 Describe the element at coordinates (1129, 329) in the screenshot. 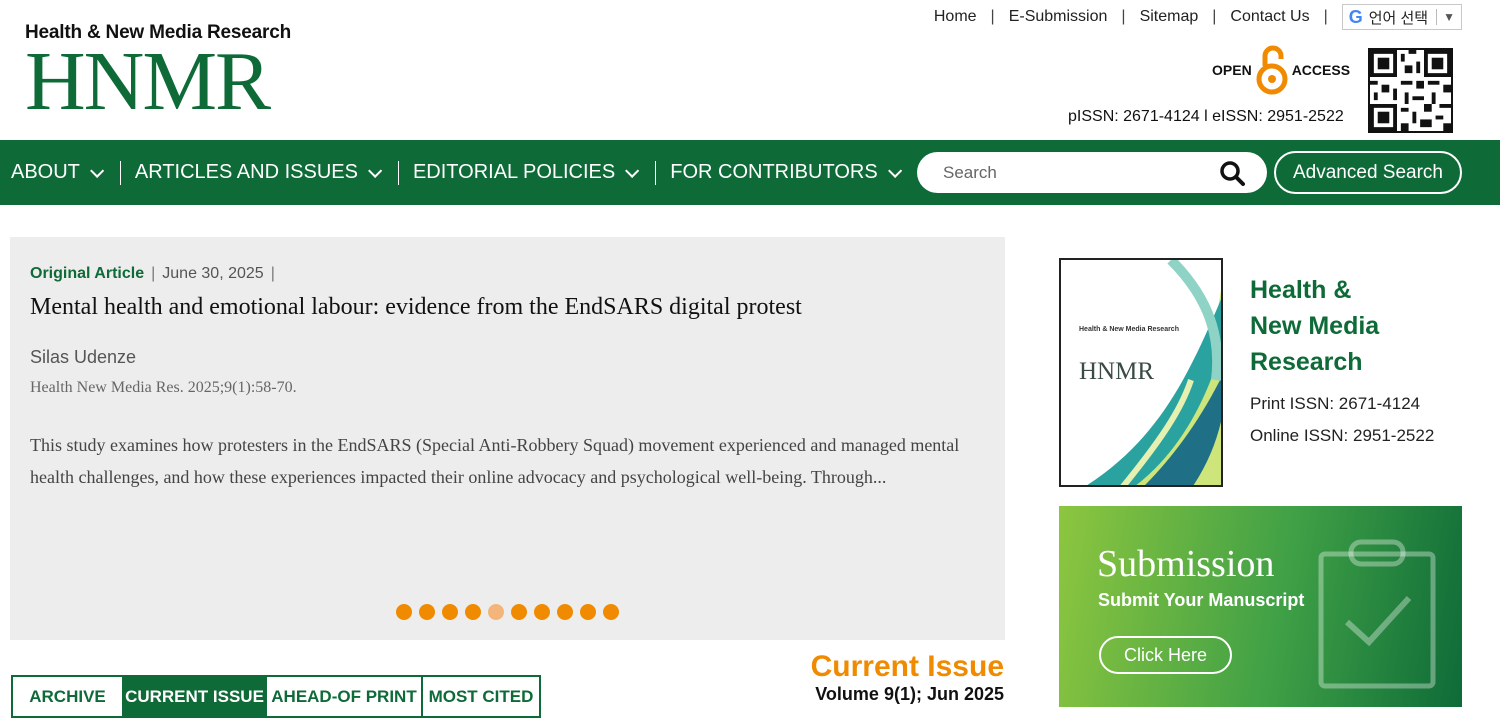

I see `cover-subtitle: Health & New Media Research` at that location.